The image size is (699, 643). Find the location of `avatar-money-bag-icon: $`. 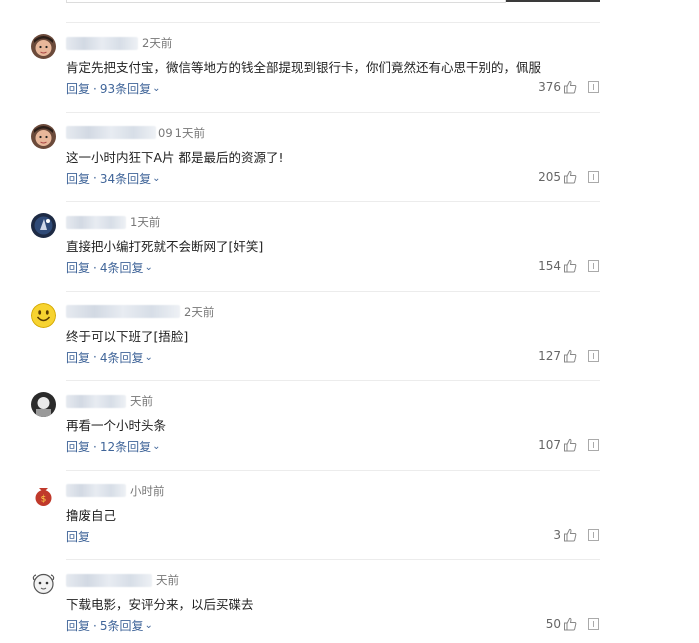

avatar-money-bag-icon: $ is located at coordinates (43, 494).